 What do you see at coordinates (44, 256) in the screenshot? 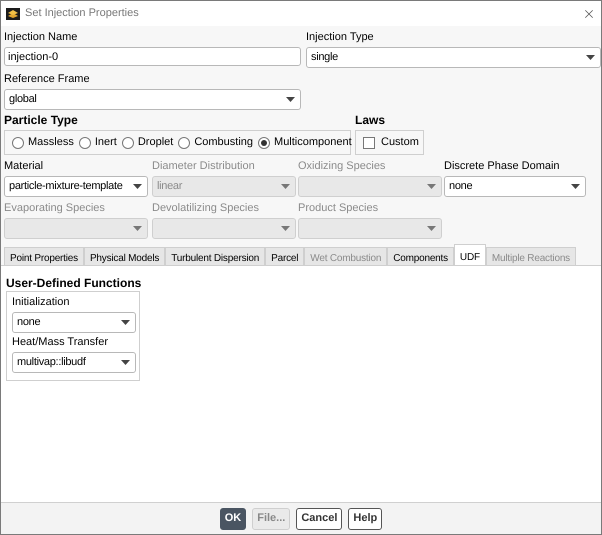
I see `tab: Point Properties` at bounding box center [44, 256].